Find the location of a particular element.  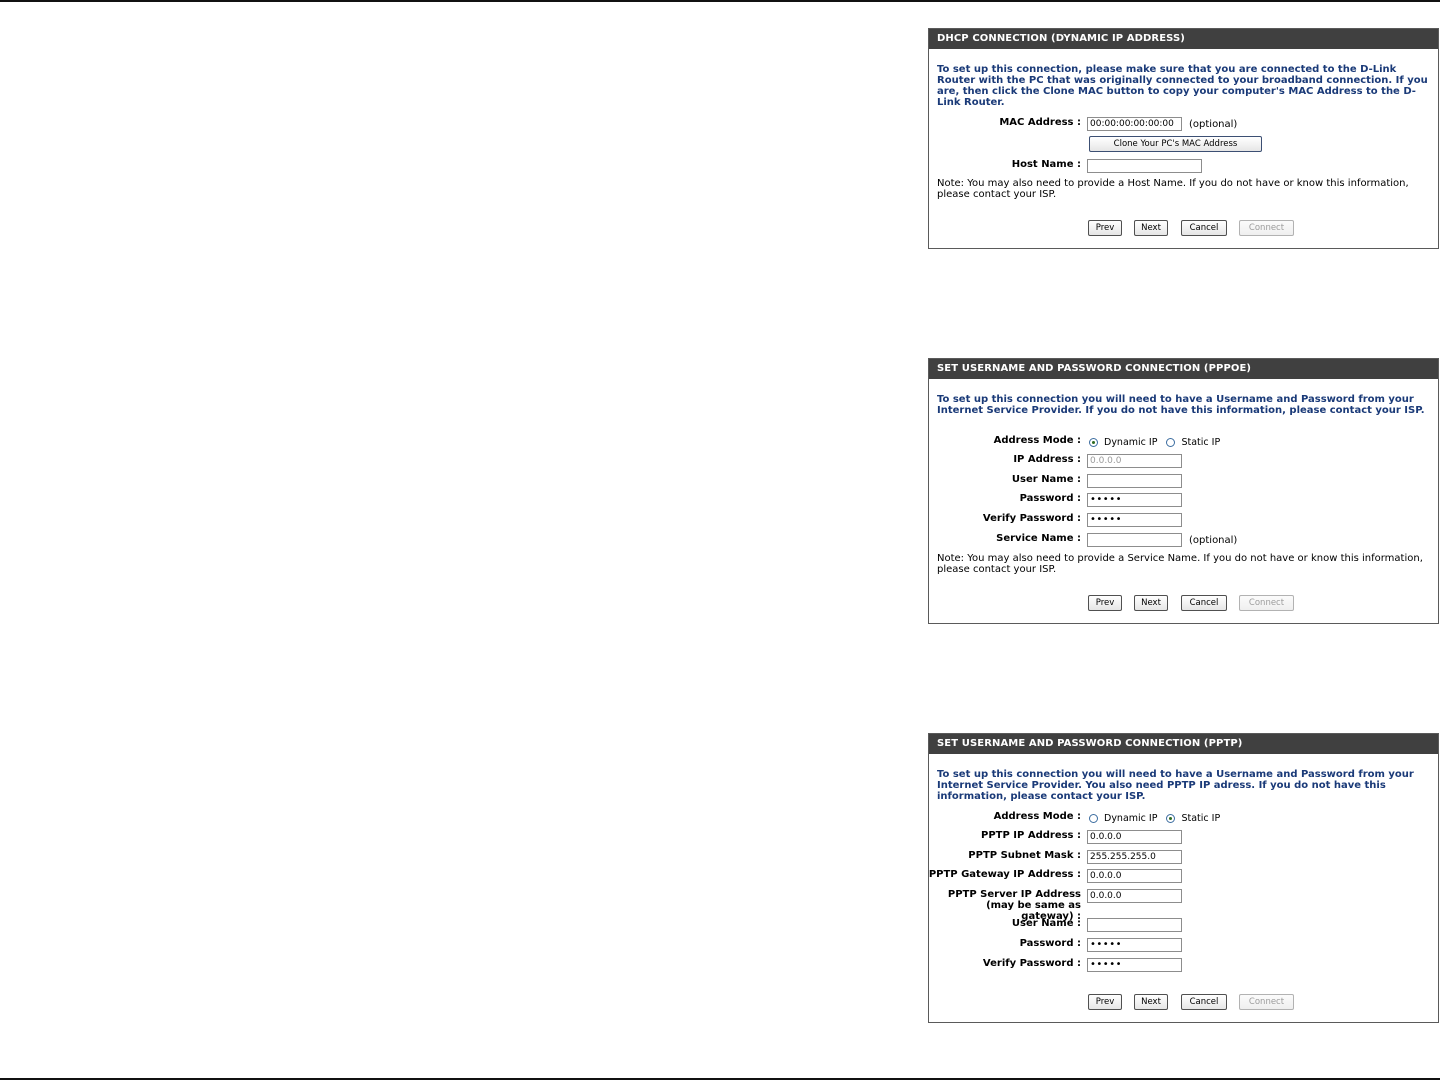

pptp-address-mode-label: Address Mode : is located at coordinates (1037, 816).